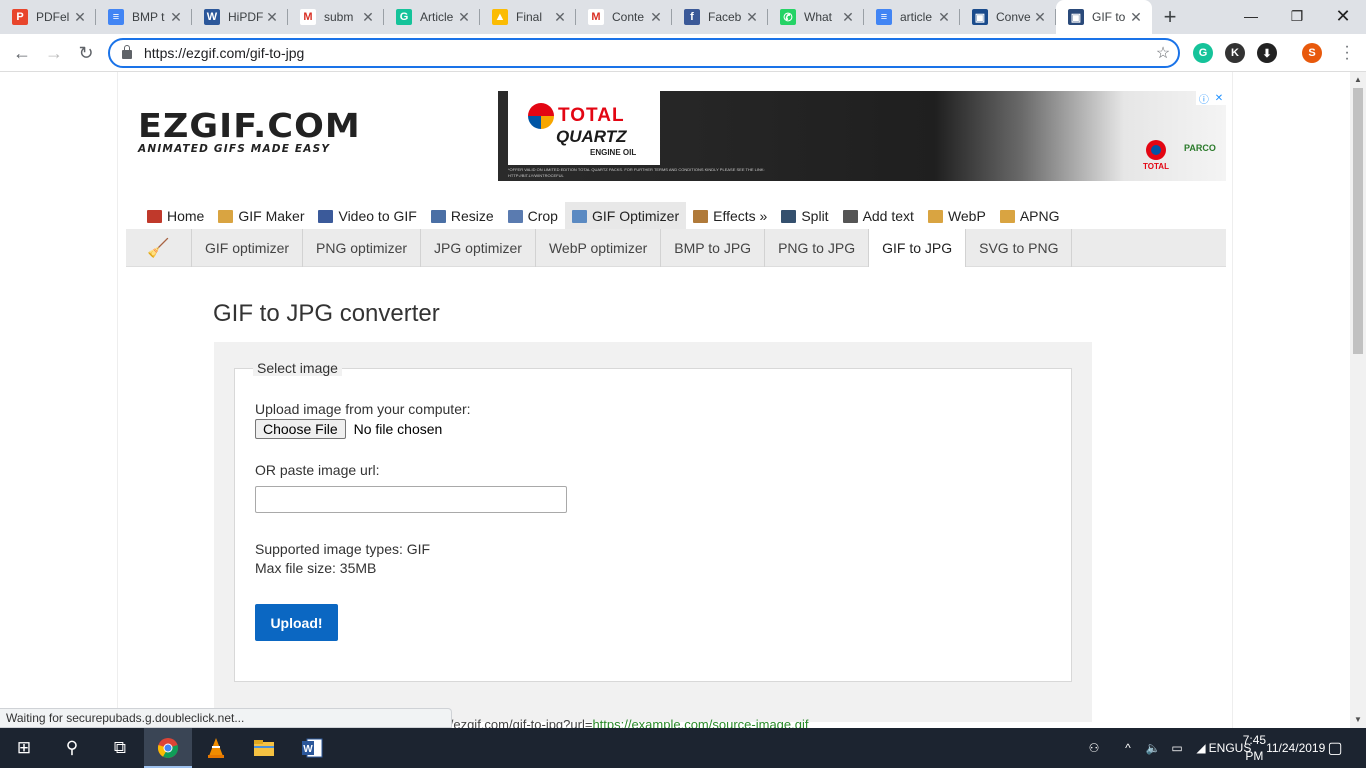  I want to click on vlc-taskbar-icon, so click(216, 748).